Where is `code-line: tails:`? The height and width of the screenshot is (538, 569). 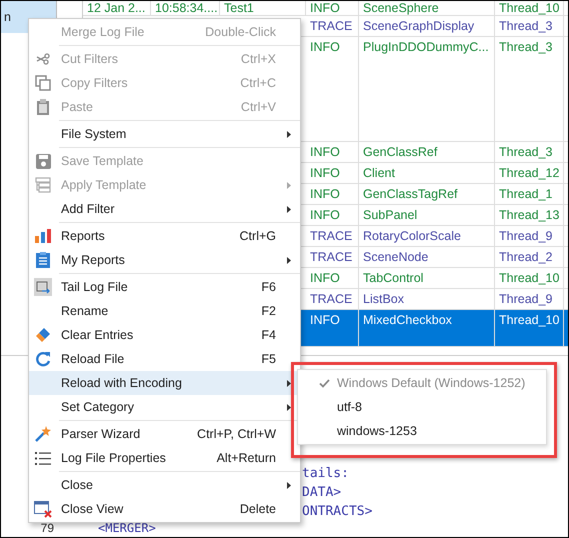 code-line: tails: is located at coordinates (326, 474).